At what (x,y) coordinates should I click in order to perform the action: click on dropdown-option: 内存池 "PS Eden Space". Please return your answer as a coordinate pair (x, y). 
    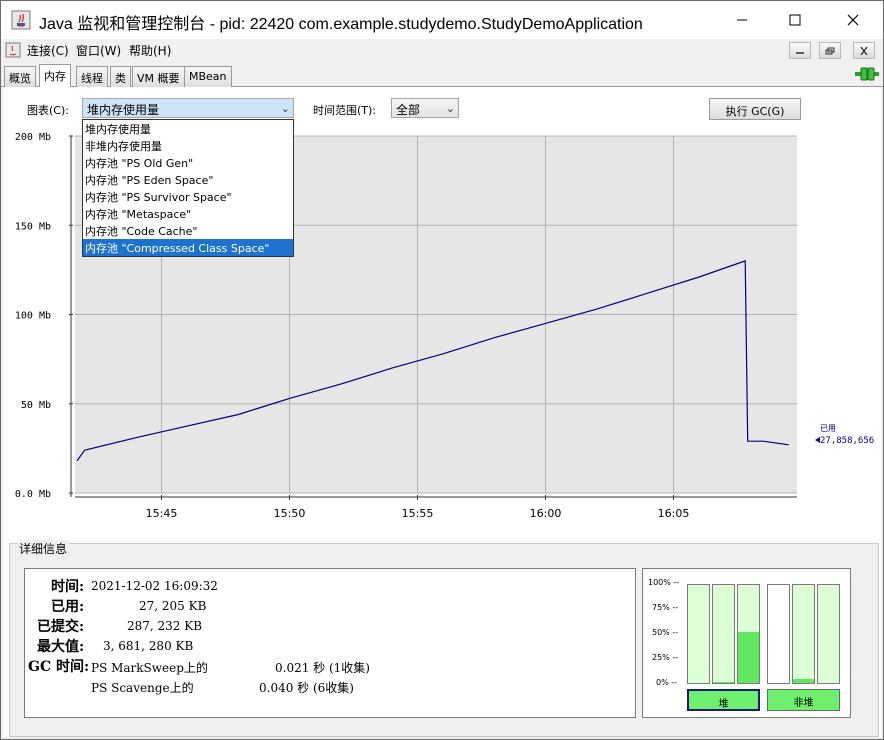
    Looking at the image, I should click on (188, 179).